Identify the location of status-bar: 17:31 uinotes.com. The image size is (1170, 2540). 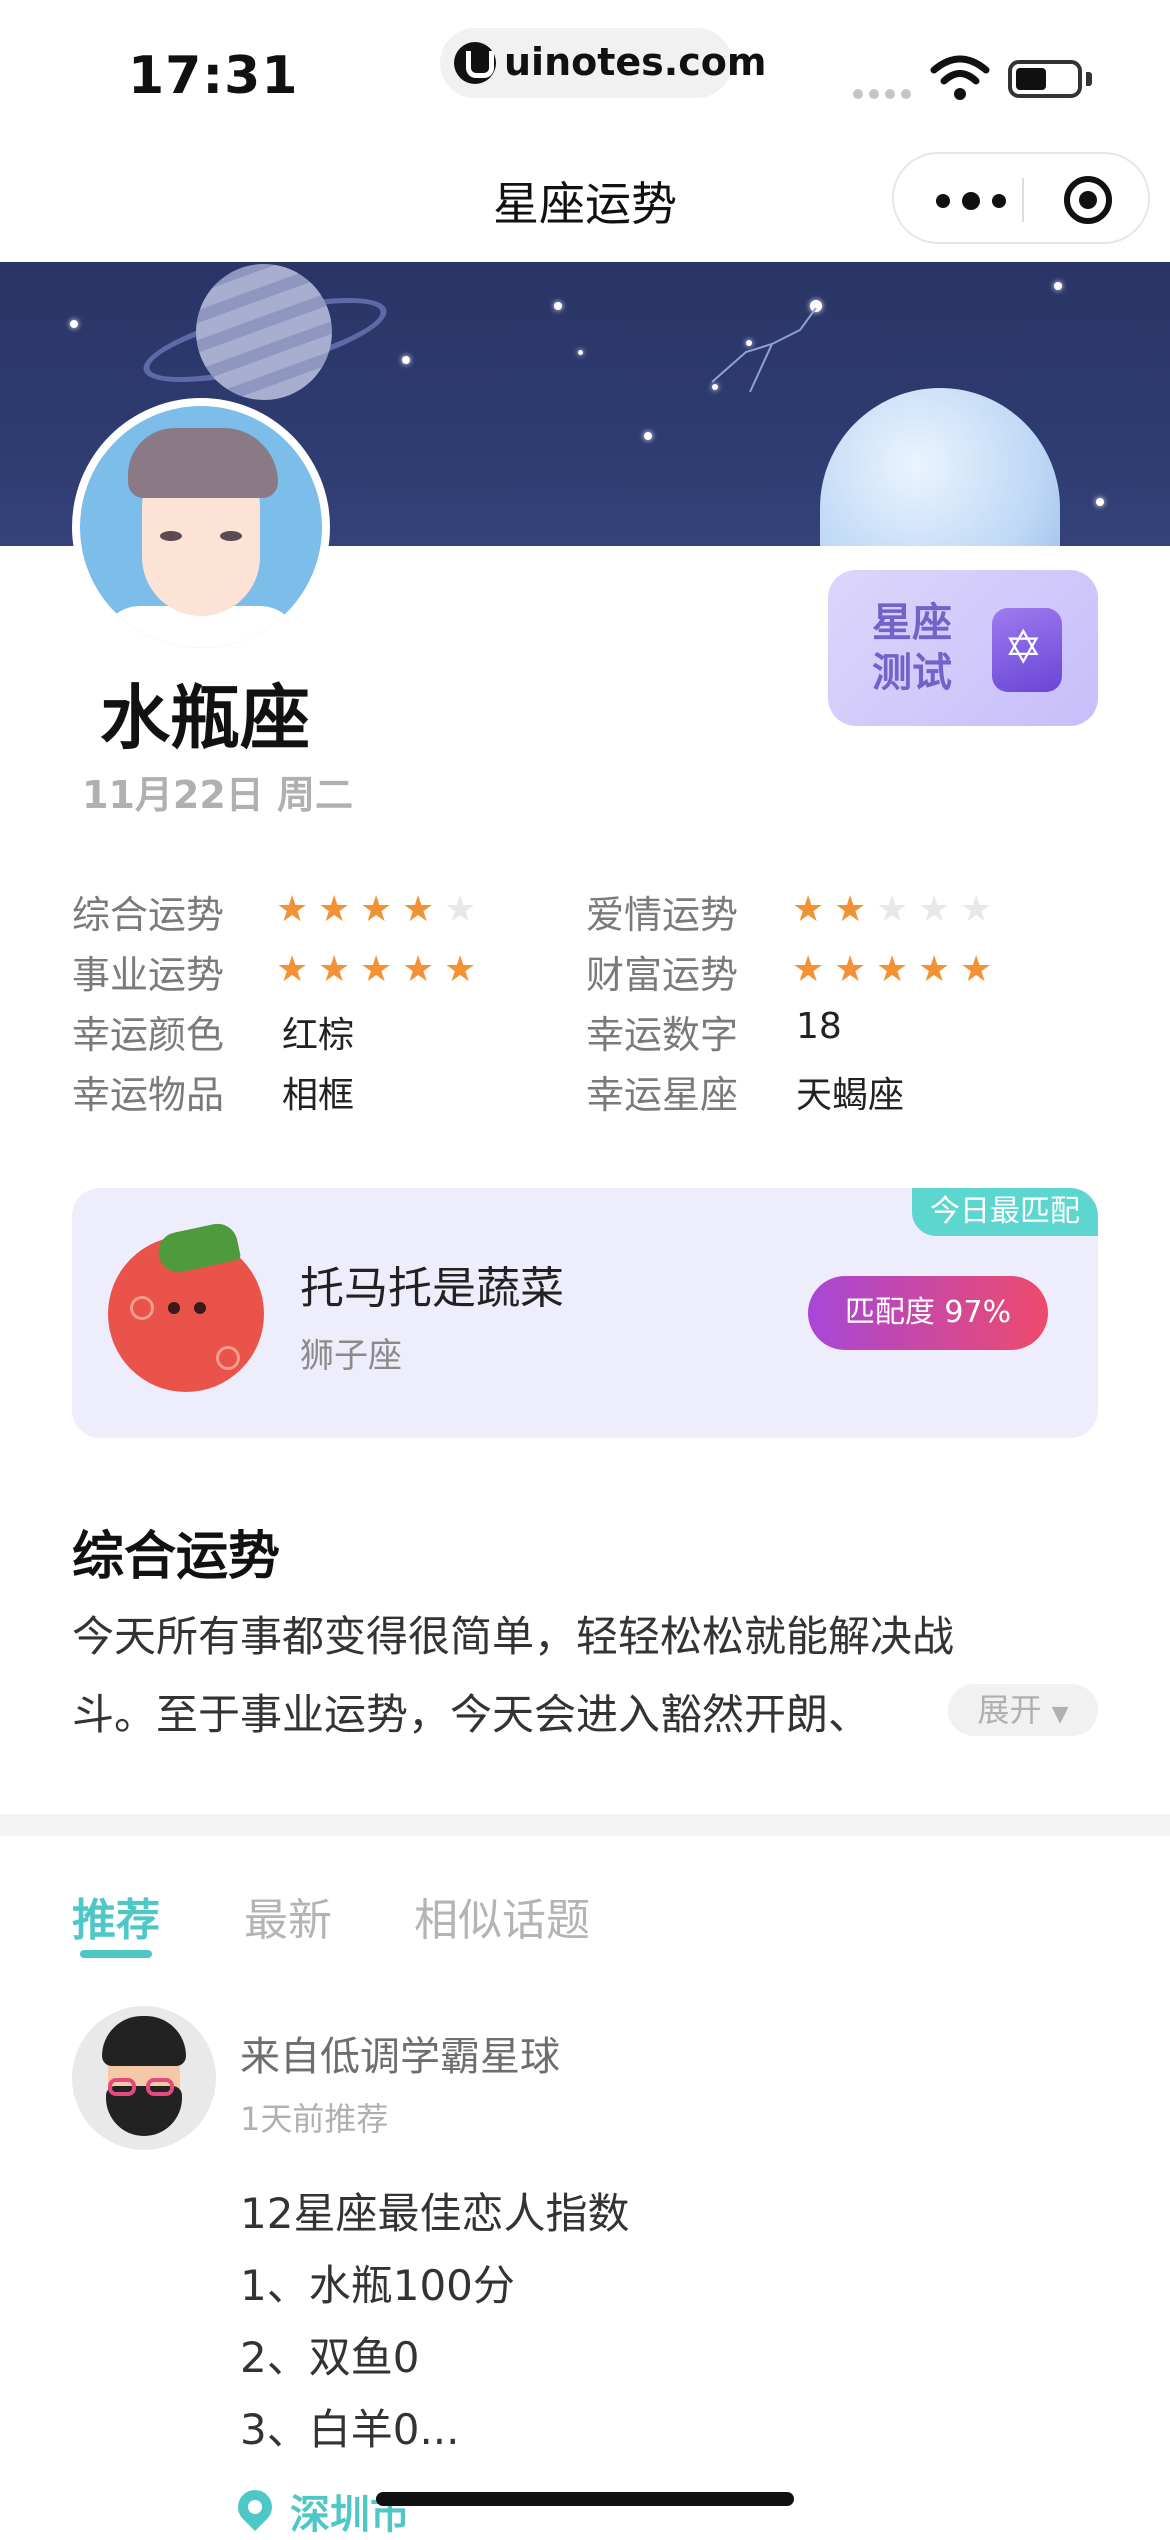
(585, 70).